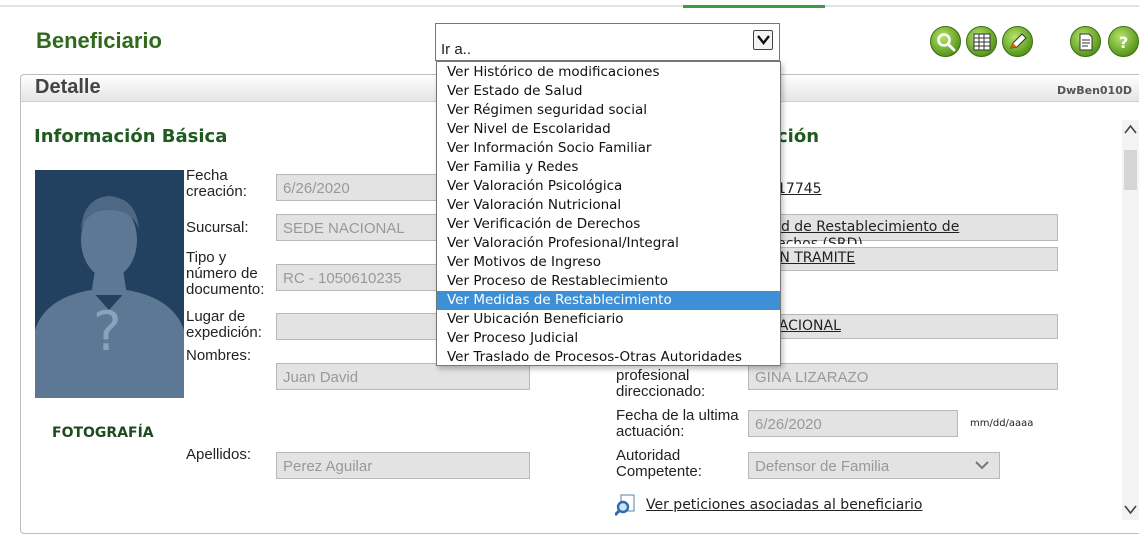 The width and height of the screenshot is (1139, 534). Describe the element at coordinates (981, 41) in the screenshot. I see `grid-icon` at that location.